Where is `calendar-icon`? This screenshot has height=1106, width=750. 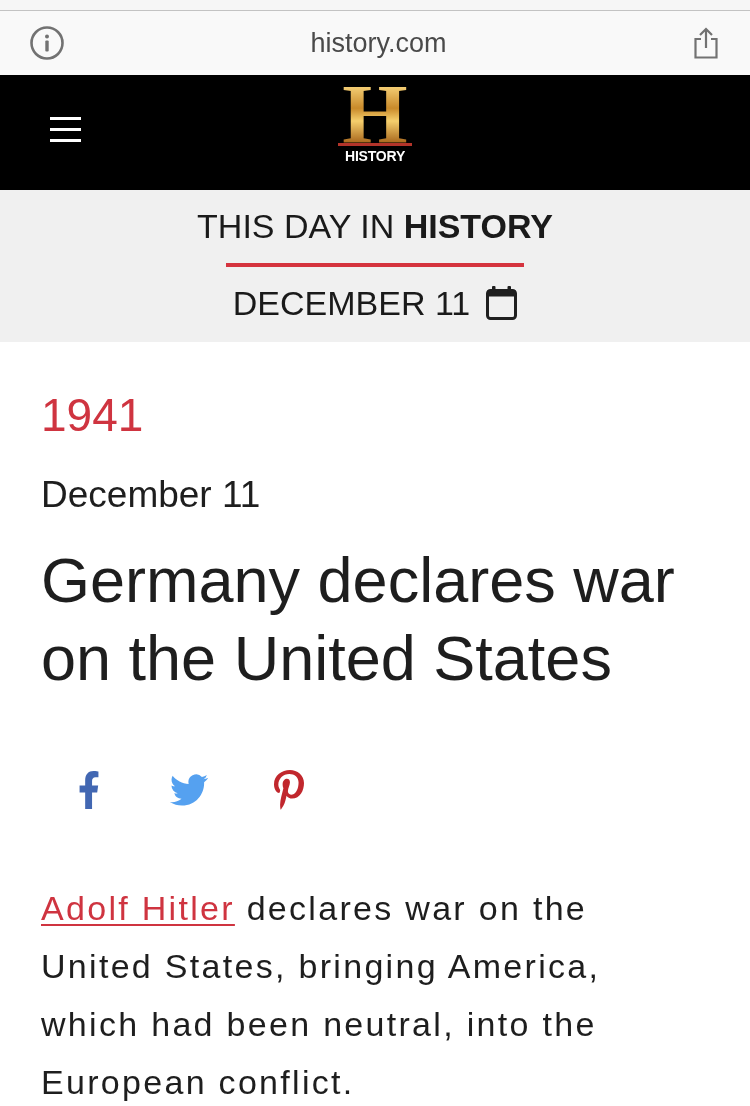 calendar-icon is located at coordinates (502, 303).